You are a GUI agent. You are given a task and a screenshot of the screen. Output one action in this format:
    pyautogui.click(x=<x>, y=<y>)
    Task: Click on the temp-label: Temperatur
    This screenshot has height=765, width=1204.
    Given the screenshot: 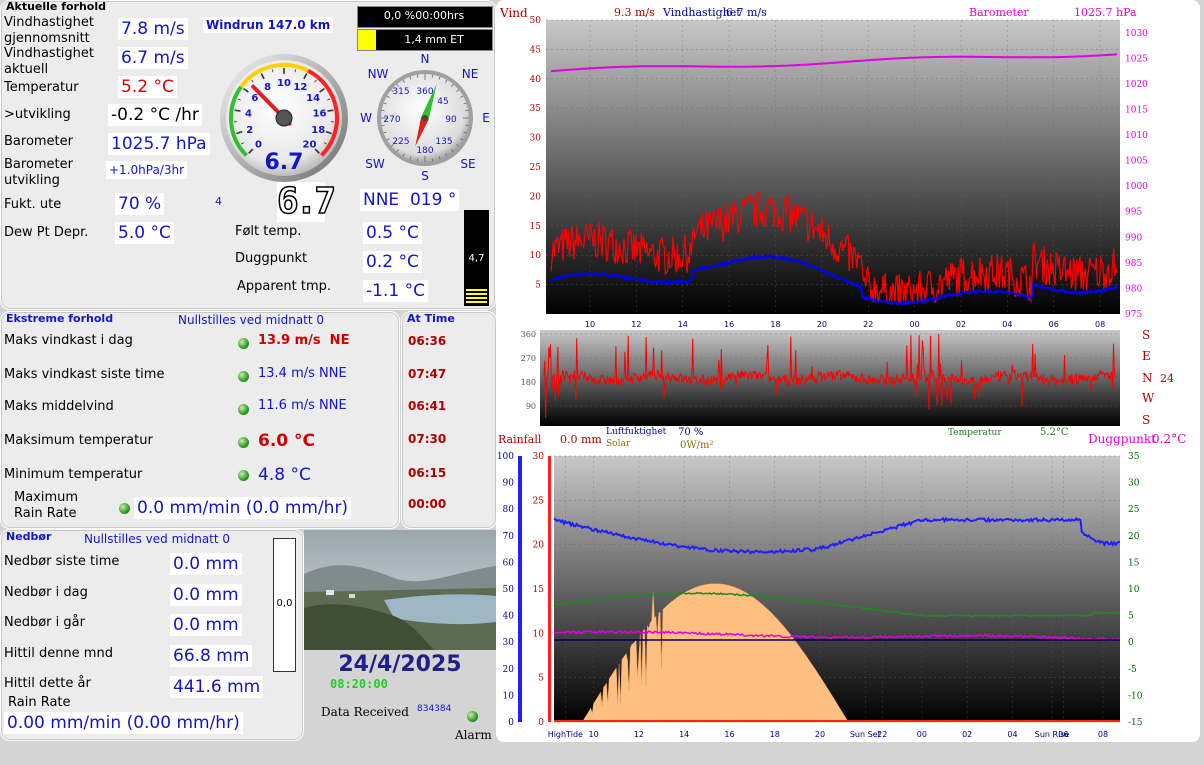 What is the action you would take?
    pyautogui.click(x=41, y=87)
    